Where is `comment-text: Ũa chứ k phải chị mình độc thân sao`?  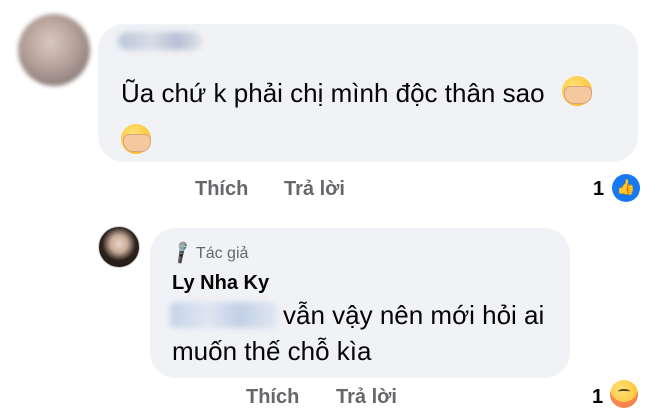
comment-text: Ũa chứ k phải chị mình độc thân sao is located at coordinates (333, 93).